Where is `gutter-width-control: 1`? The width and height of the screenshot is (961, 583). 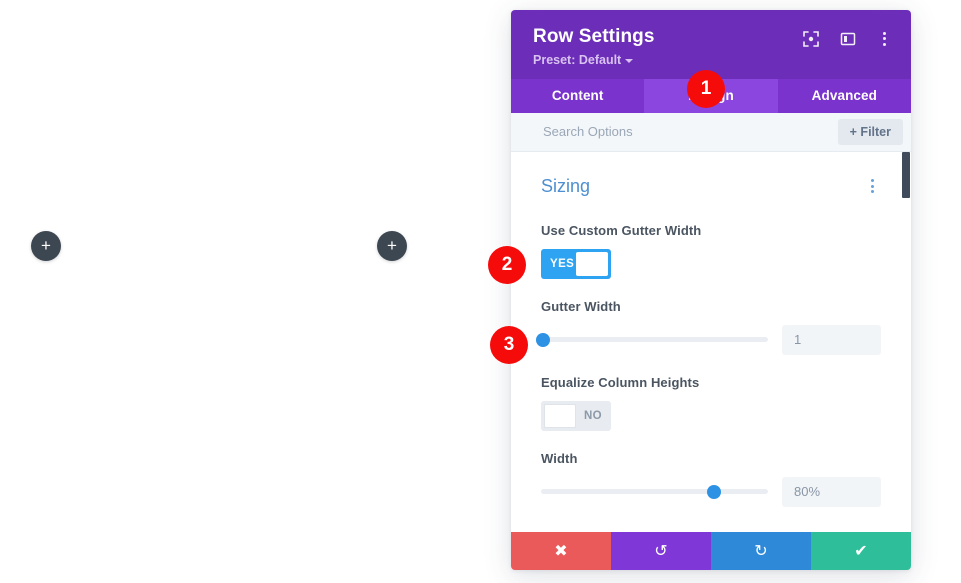
gutter-width-control: 1 is located at coordinates (708, 339).